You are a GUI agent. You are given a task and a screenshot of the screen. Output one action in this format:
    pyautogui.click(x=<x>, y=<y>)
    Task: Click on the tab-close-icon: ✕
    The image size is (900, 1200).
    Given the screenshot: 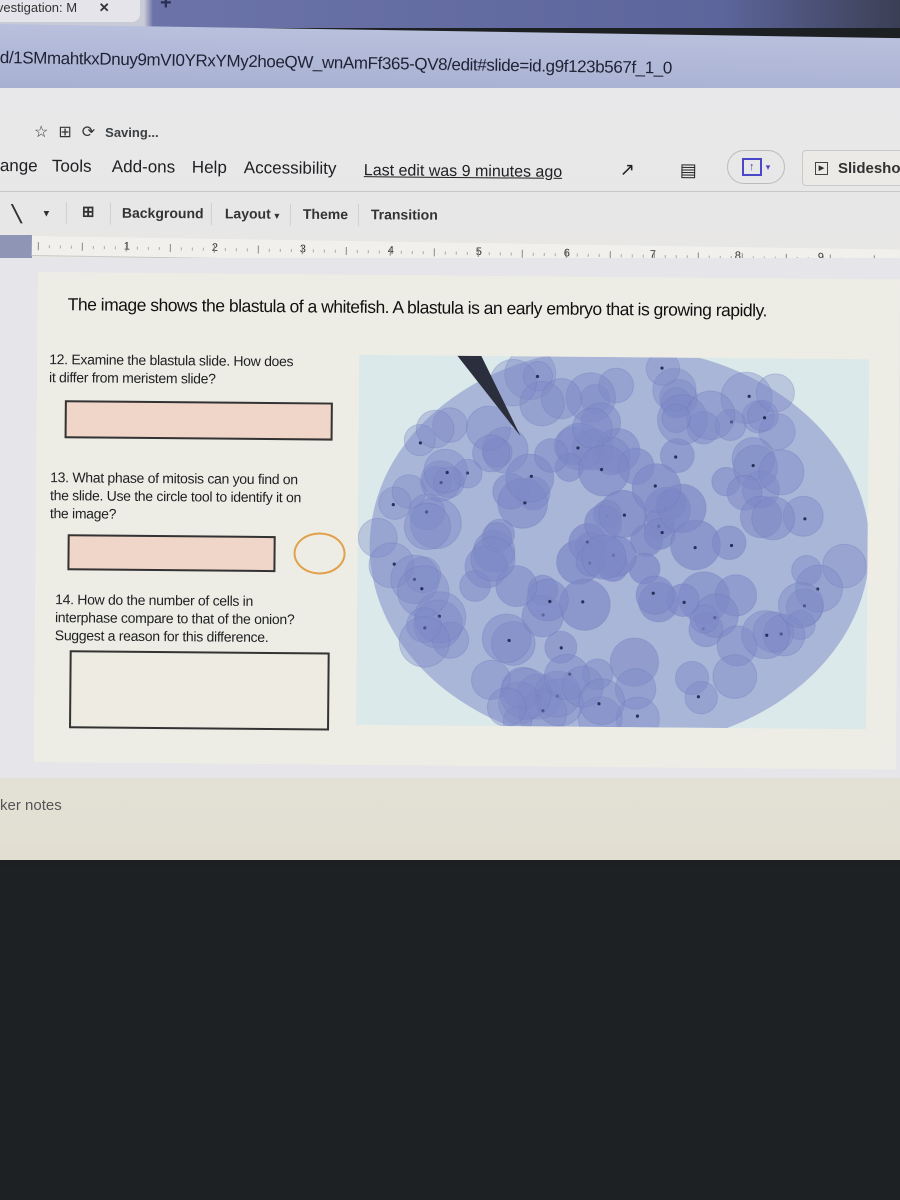 What is the action you would take?
    pyautogui.click(x=104, y=7)
    